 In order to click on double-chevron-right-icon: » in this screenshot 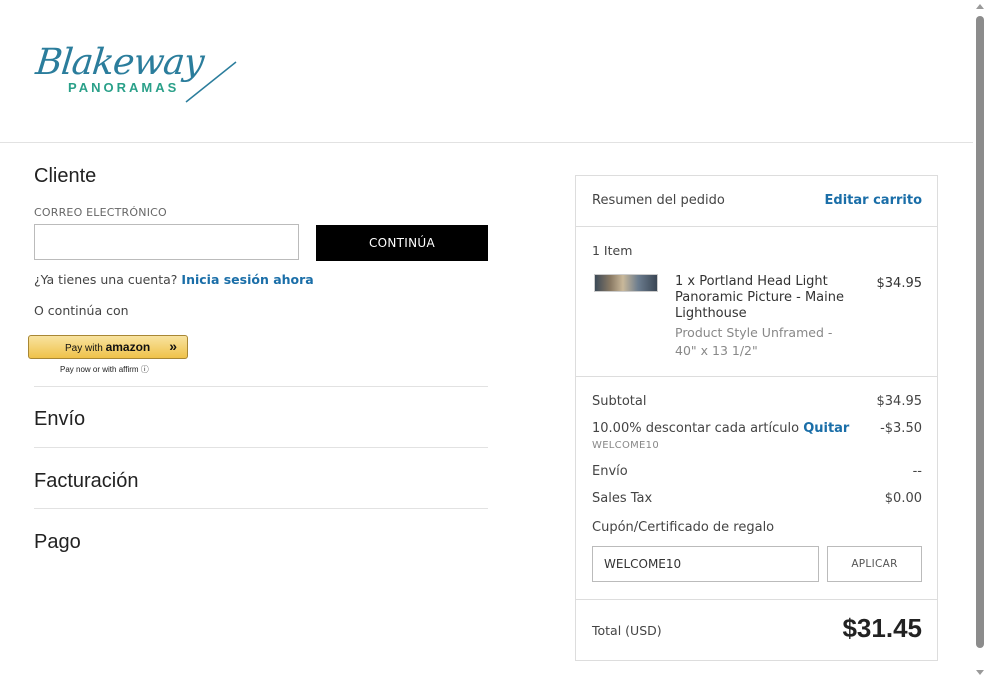, I will do `click(173, 346)`.